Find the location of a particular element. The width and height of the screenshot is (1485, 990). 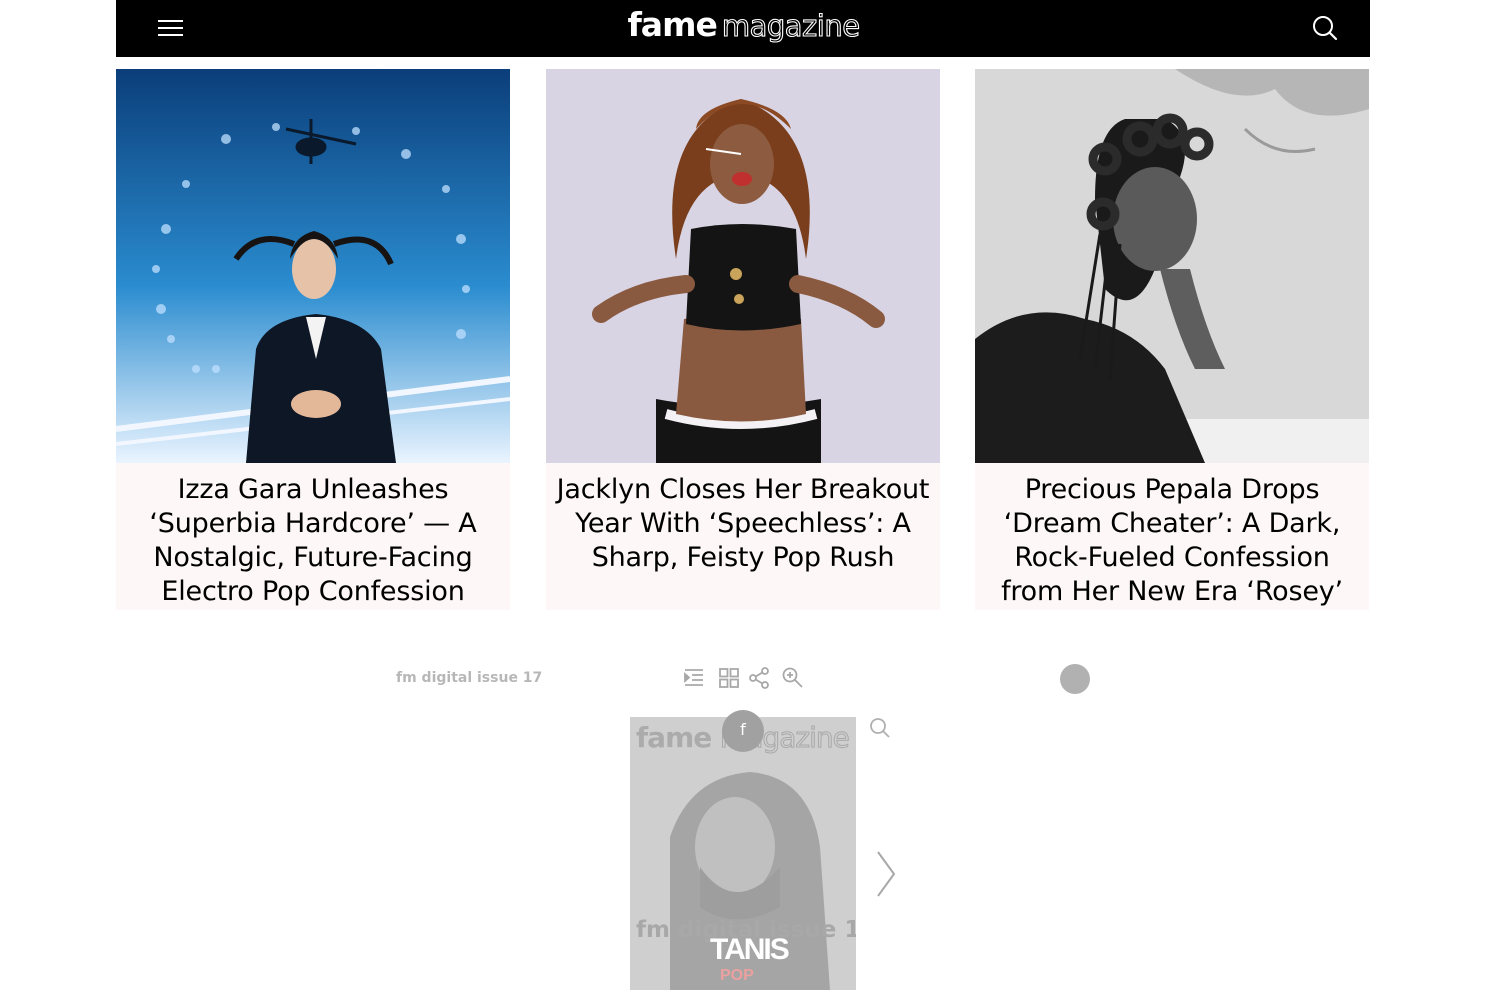

hamburger-menu-icon is located at coordinates (170, 28).